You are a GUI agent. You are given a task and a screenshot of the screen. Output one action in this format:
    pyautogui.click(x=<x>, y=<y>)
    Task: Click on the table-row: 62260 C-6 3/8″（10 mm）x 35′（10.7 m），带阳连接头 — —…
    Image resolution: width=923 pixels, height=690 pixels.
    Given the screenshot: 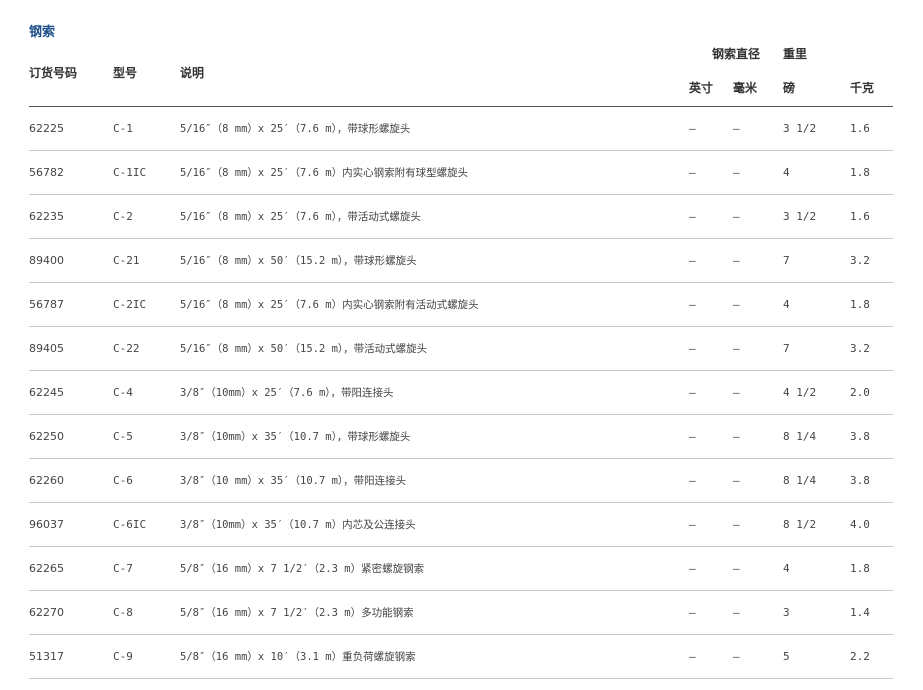 What is the action you would take?
    pyautogui.click(x=461, y=480)
    